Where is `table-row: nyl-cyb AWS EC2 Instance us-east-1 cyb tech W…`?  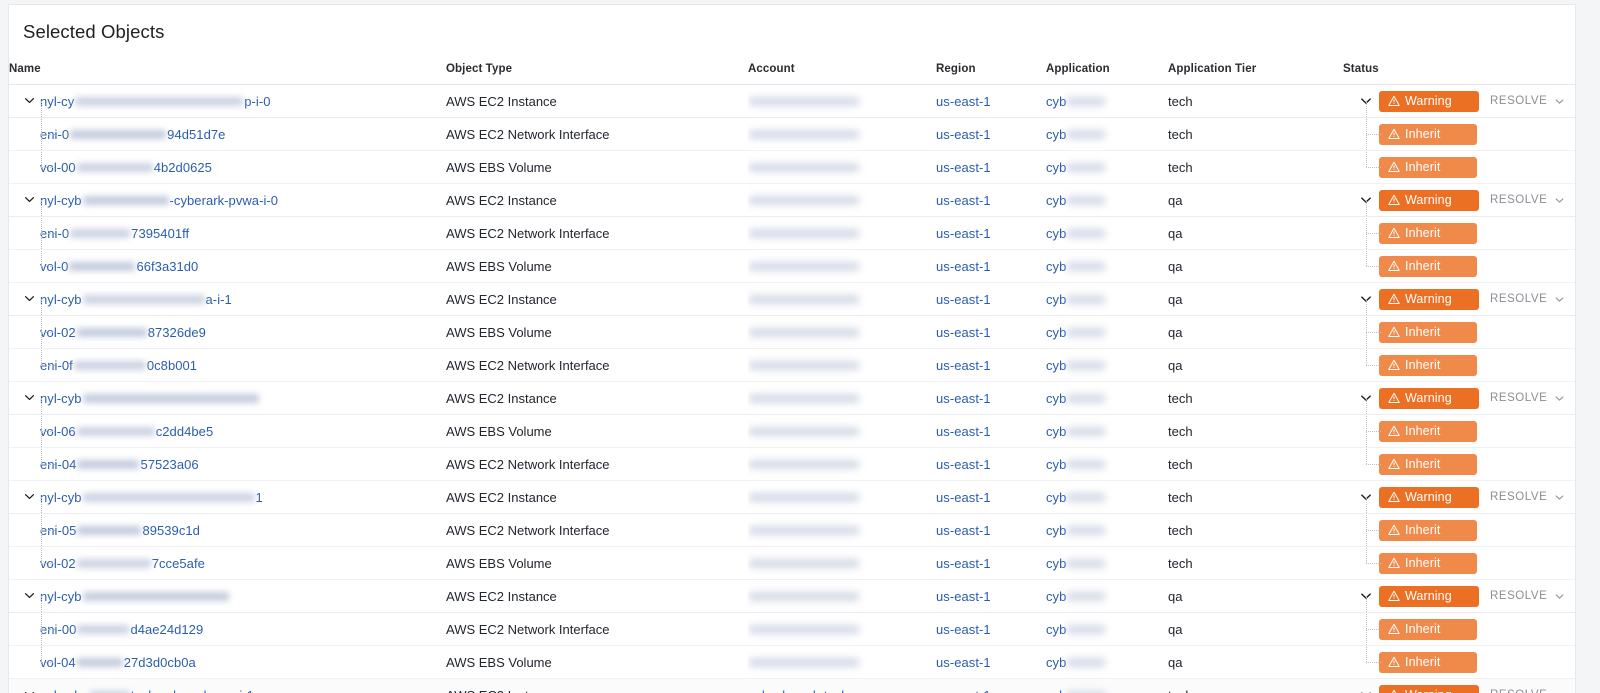
table-row: nyl-cyb AWS EC2 Instance us-east-1 cyb tech W… is located at coordinates (792, 398).